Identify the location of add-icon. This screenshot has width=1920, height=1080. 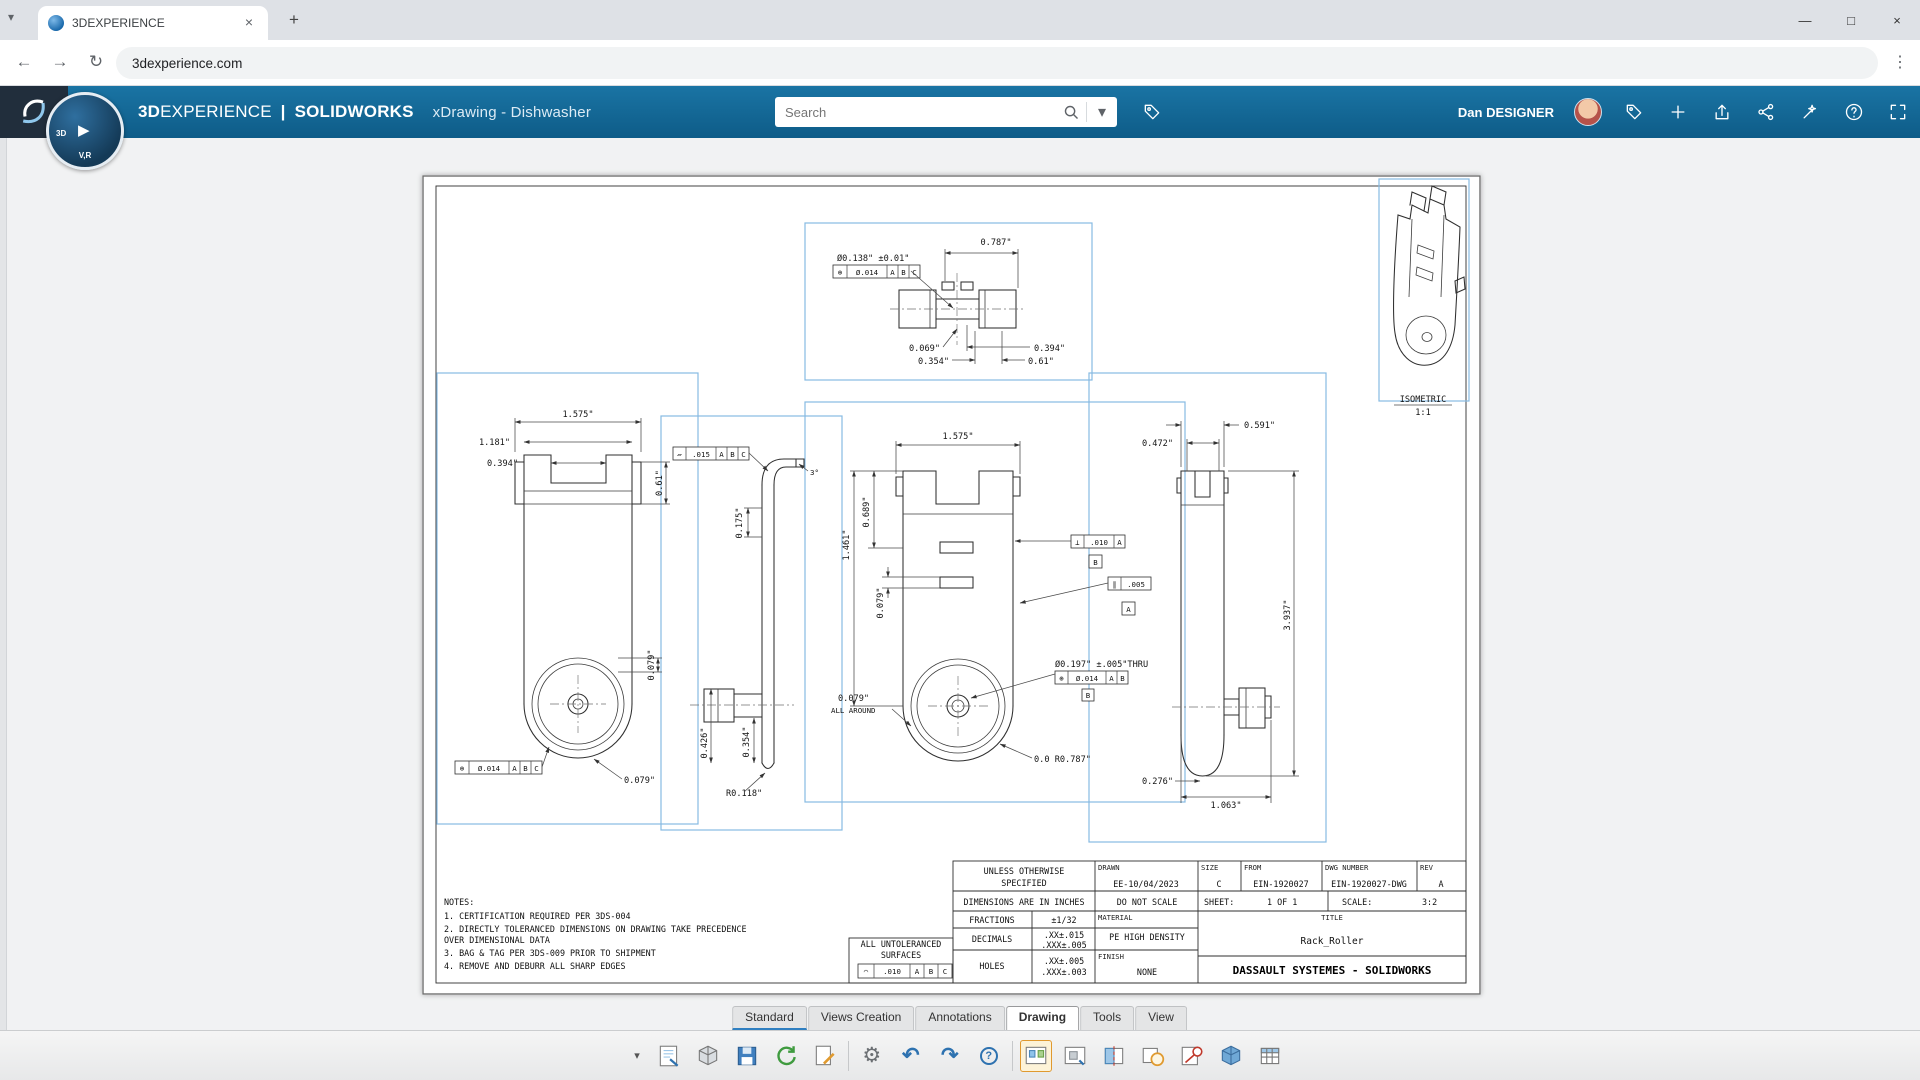
(1678, 112).